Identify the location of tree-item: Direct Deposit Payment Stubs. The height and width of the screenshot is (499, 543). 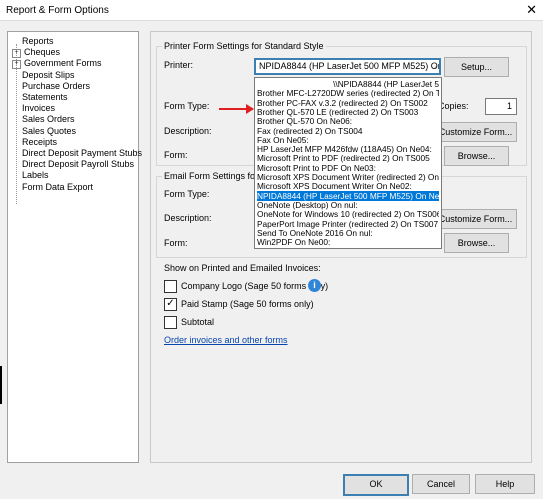
(82, 153).